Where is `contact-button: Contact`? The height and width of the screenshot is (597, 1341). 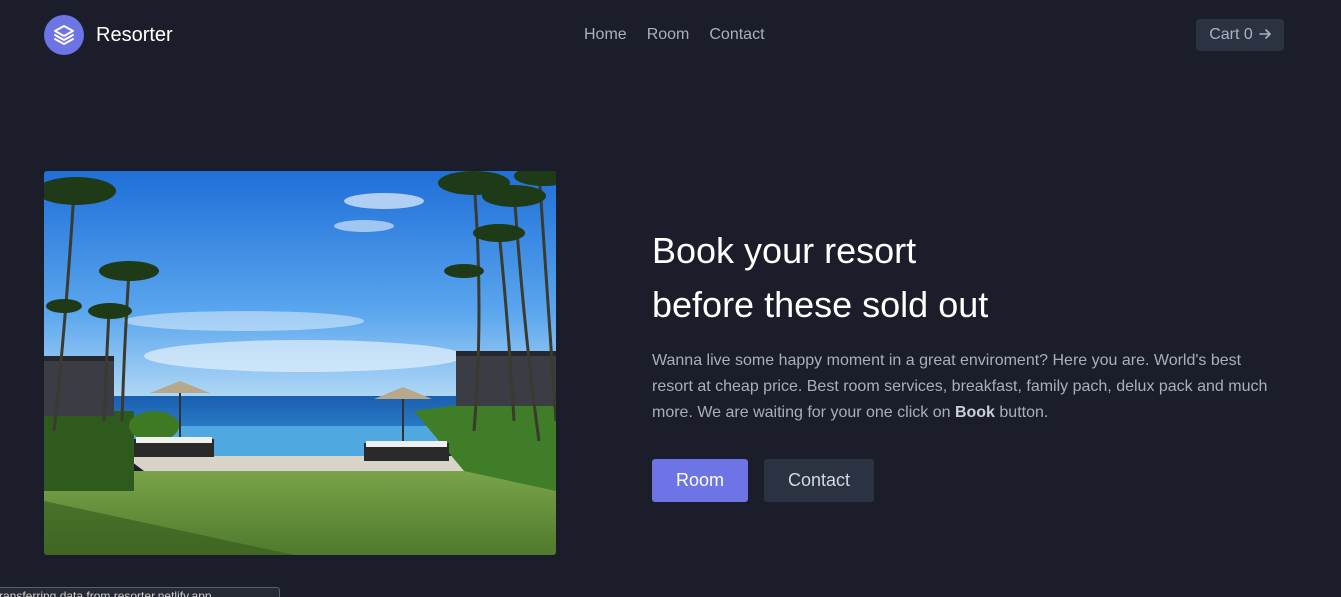 contact-button: Contact is located at coordinates (819, 480).